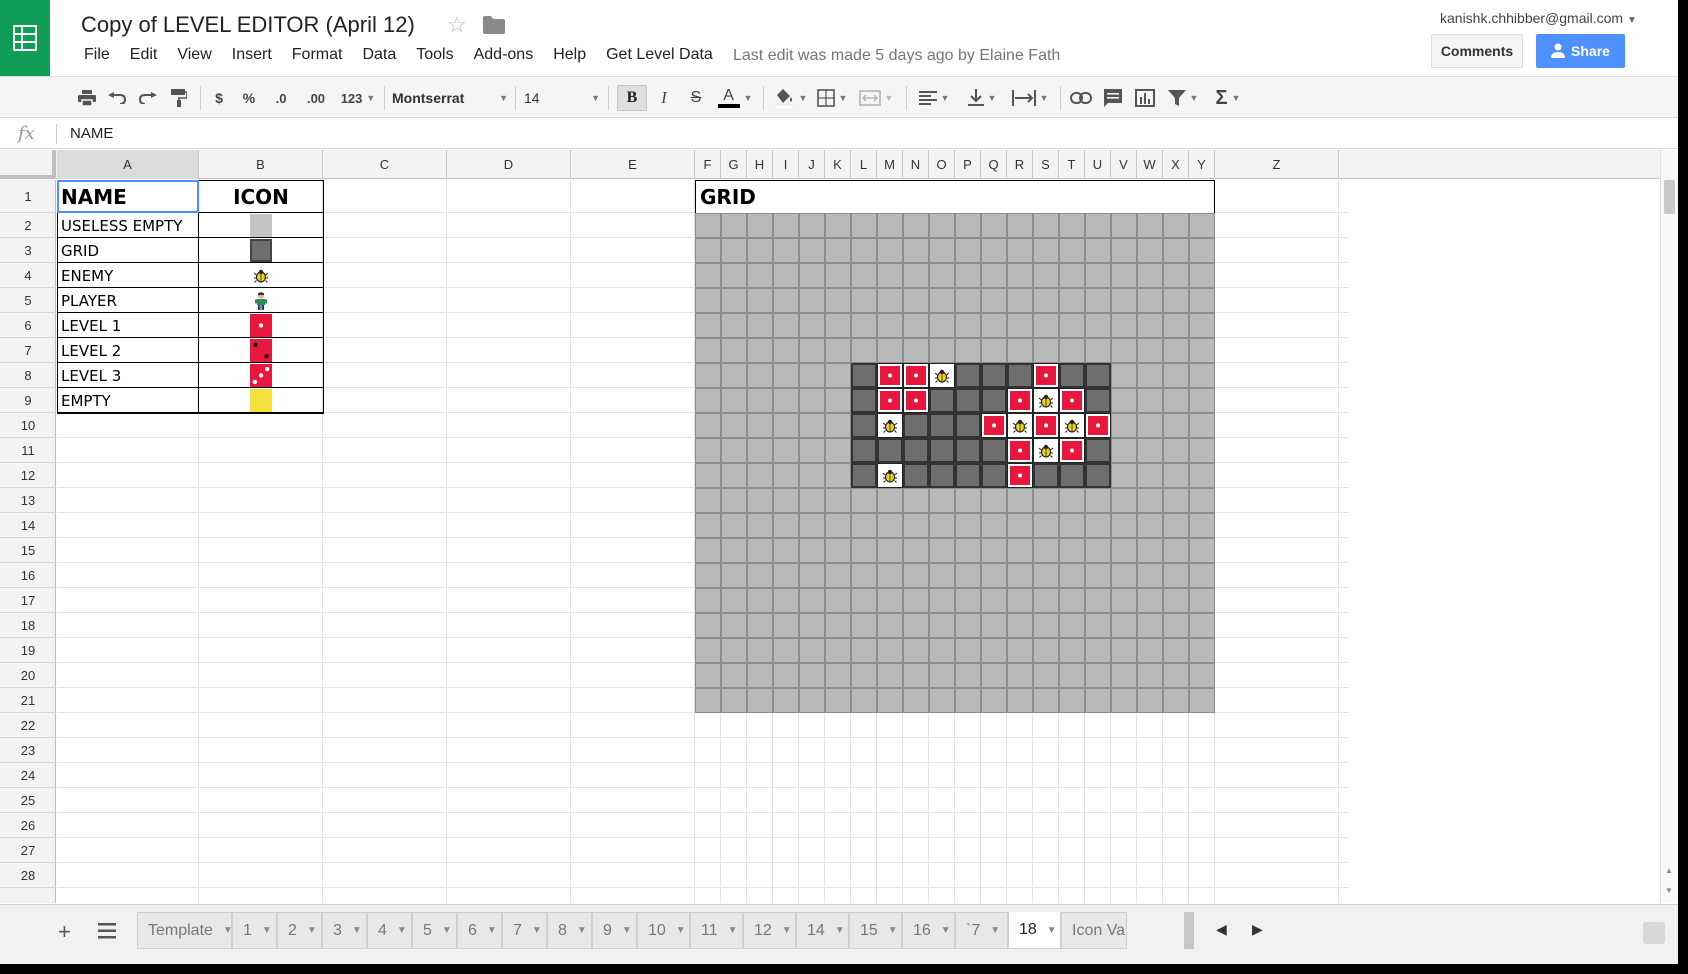  I want to click on row-header-20: 20, so click(28, 675).